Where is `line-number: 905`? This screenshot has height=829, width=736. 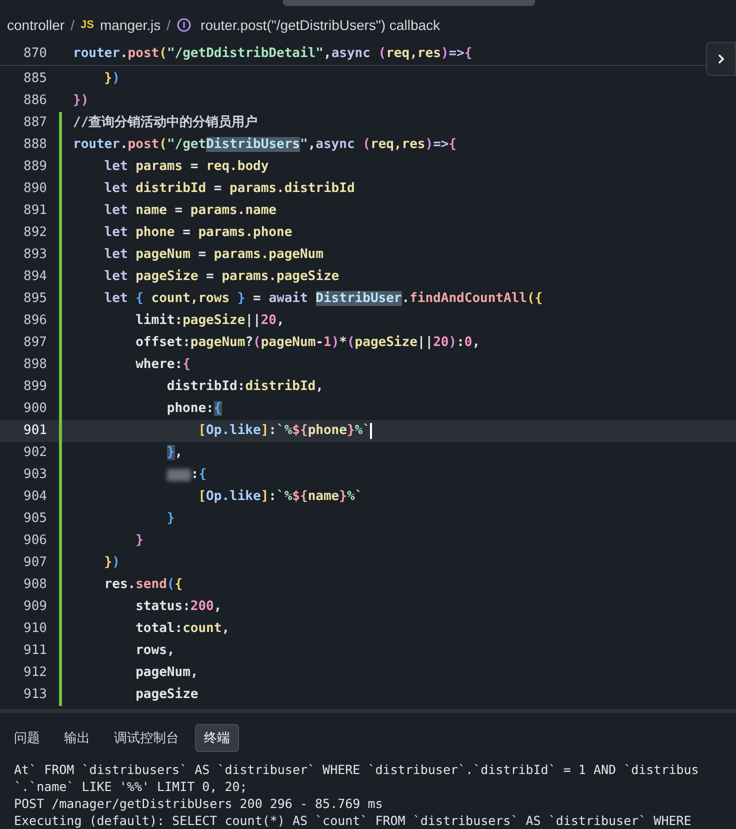
line-number: 905 is located at coordinates (34, 519).